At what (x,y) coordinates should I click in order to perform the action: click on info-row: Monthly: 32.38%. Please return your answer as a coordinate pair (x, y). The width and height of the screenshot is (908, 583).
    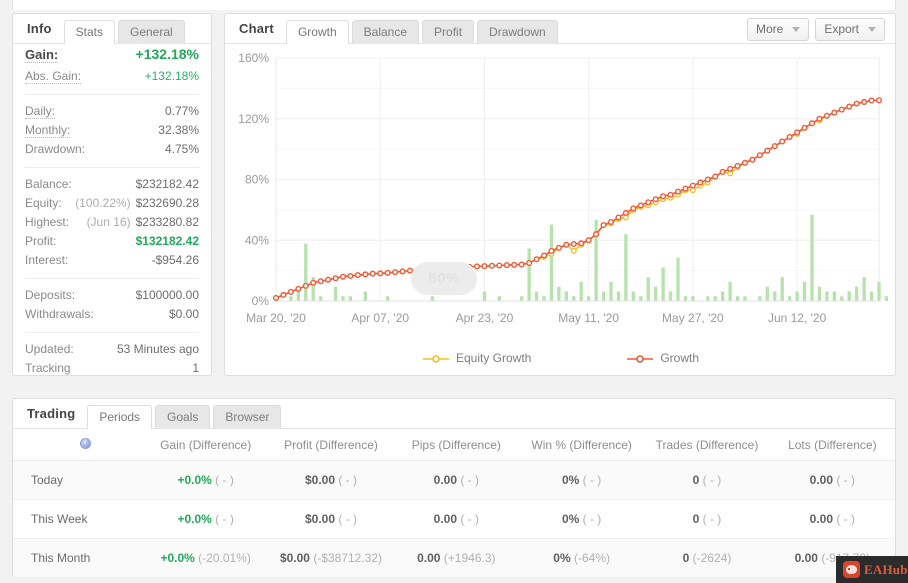
    Looking at the image, I should click on (112, 132).